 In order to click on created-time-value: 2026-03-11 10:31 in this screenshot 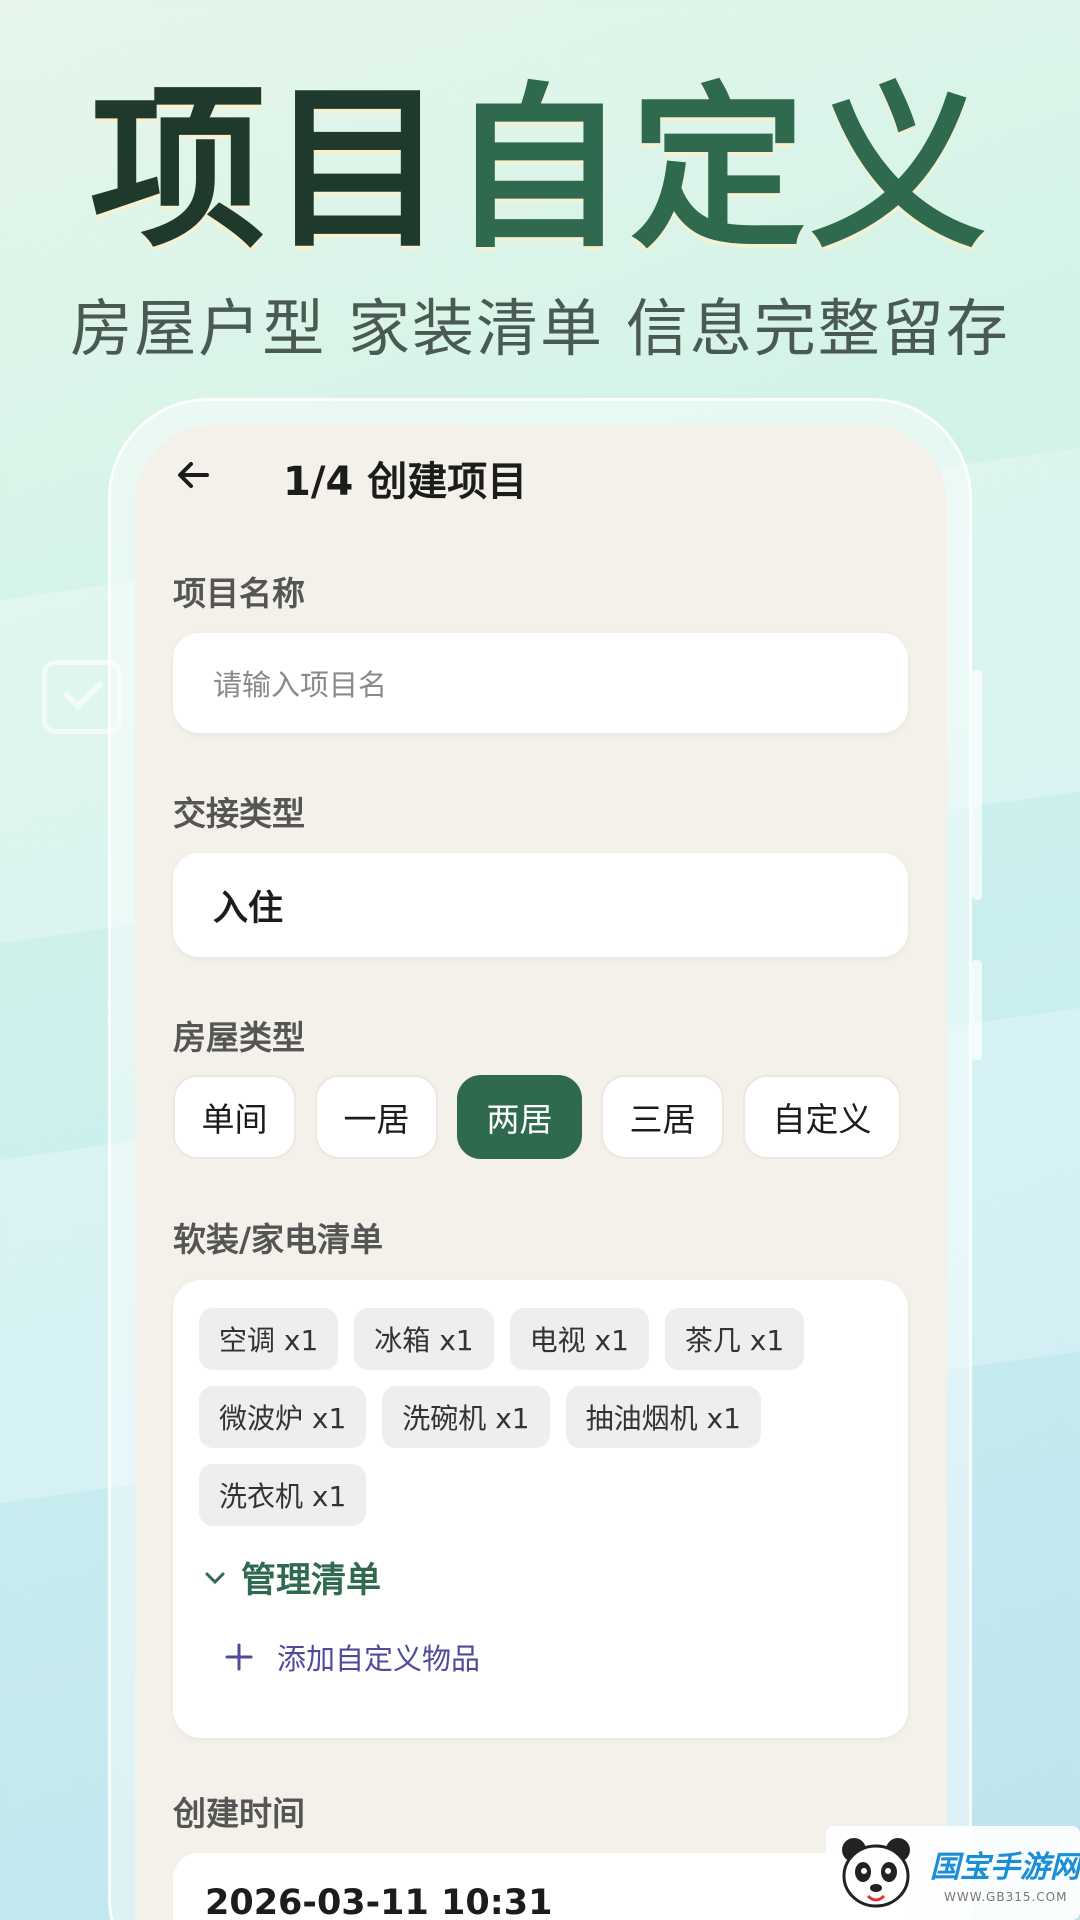, I will do `click(379, 1901)`.